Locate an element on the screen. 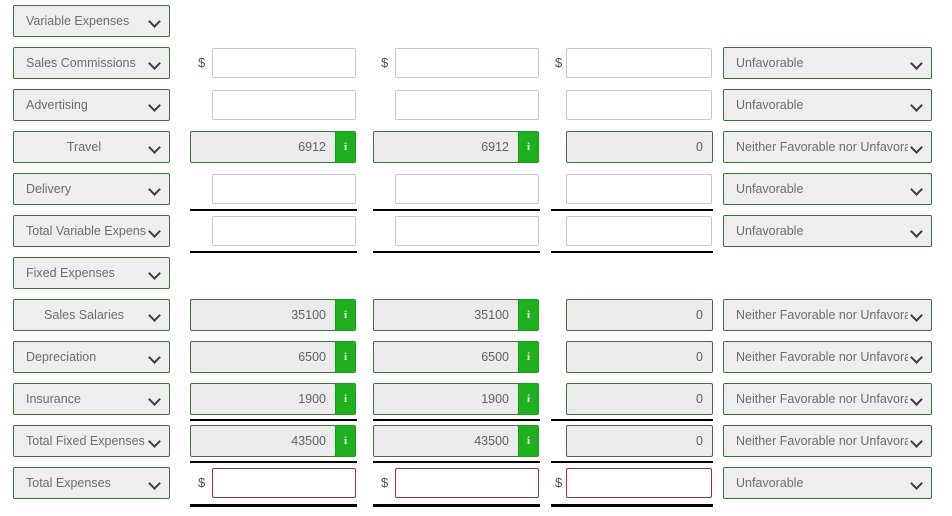  account-select-insurance: Insurance is located at coordinates (91, 399).